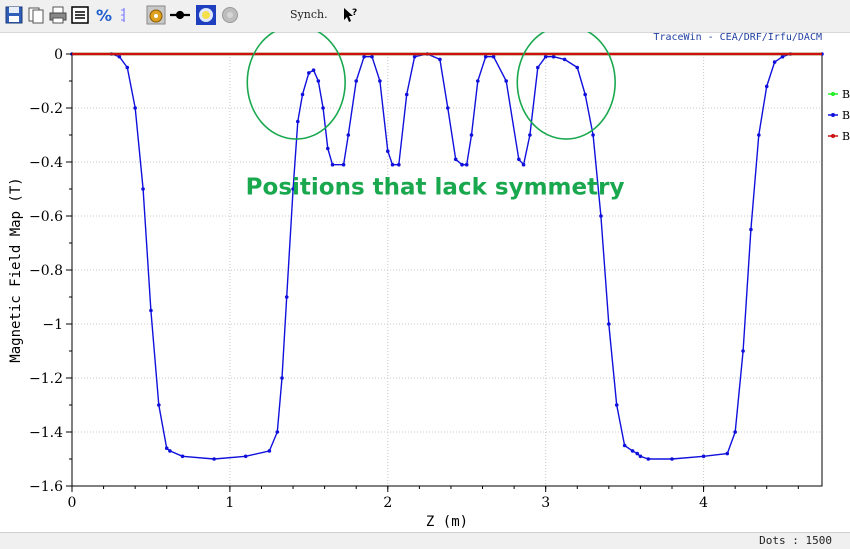 This screenshot has height=549, width=850. Describe the element at coordinates (46, 271) in the screenshot. I see `y-tick-label: −0.8` at that location.